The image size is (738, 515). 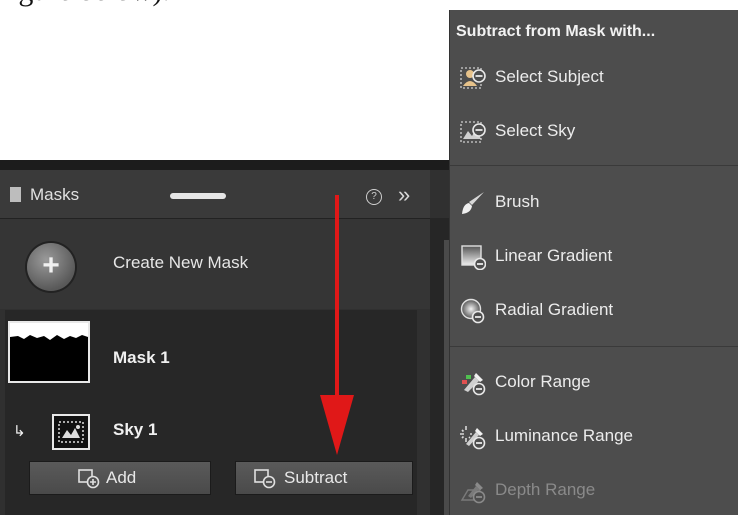 I want to click on document-text: figure below)., so click(x=85, y=4).